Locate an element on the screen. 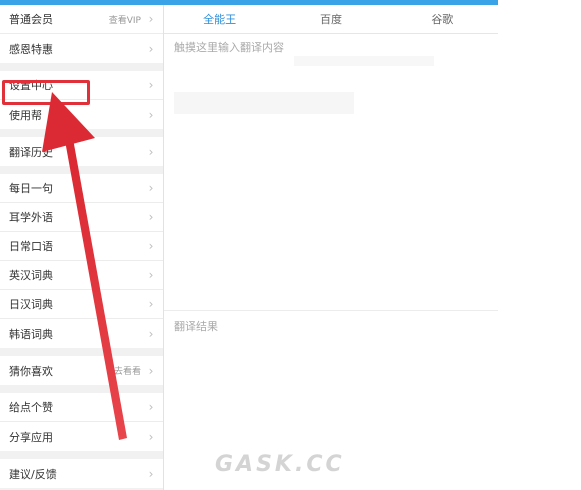  result-label: 翻译结果 is located at coordinates (196, 326).